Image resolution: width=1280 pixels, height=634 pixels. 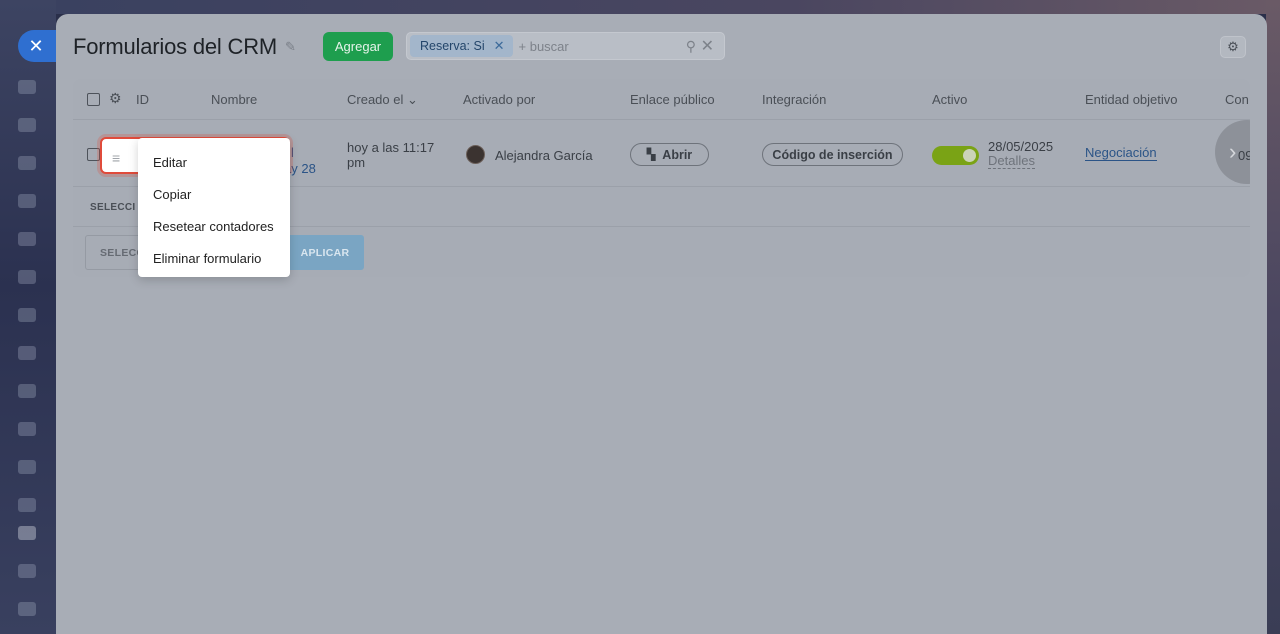 What do you see at coordinates (234, 99) in the screenshot?
I see `column-header-name: Nombre` at bounding box center [234, 99].